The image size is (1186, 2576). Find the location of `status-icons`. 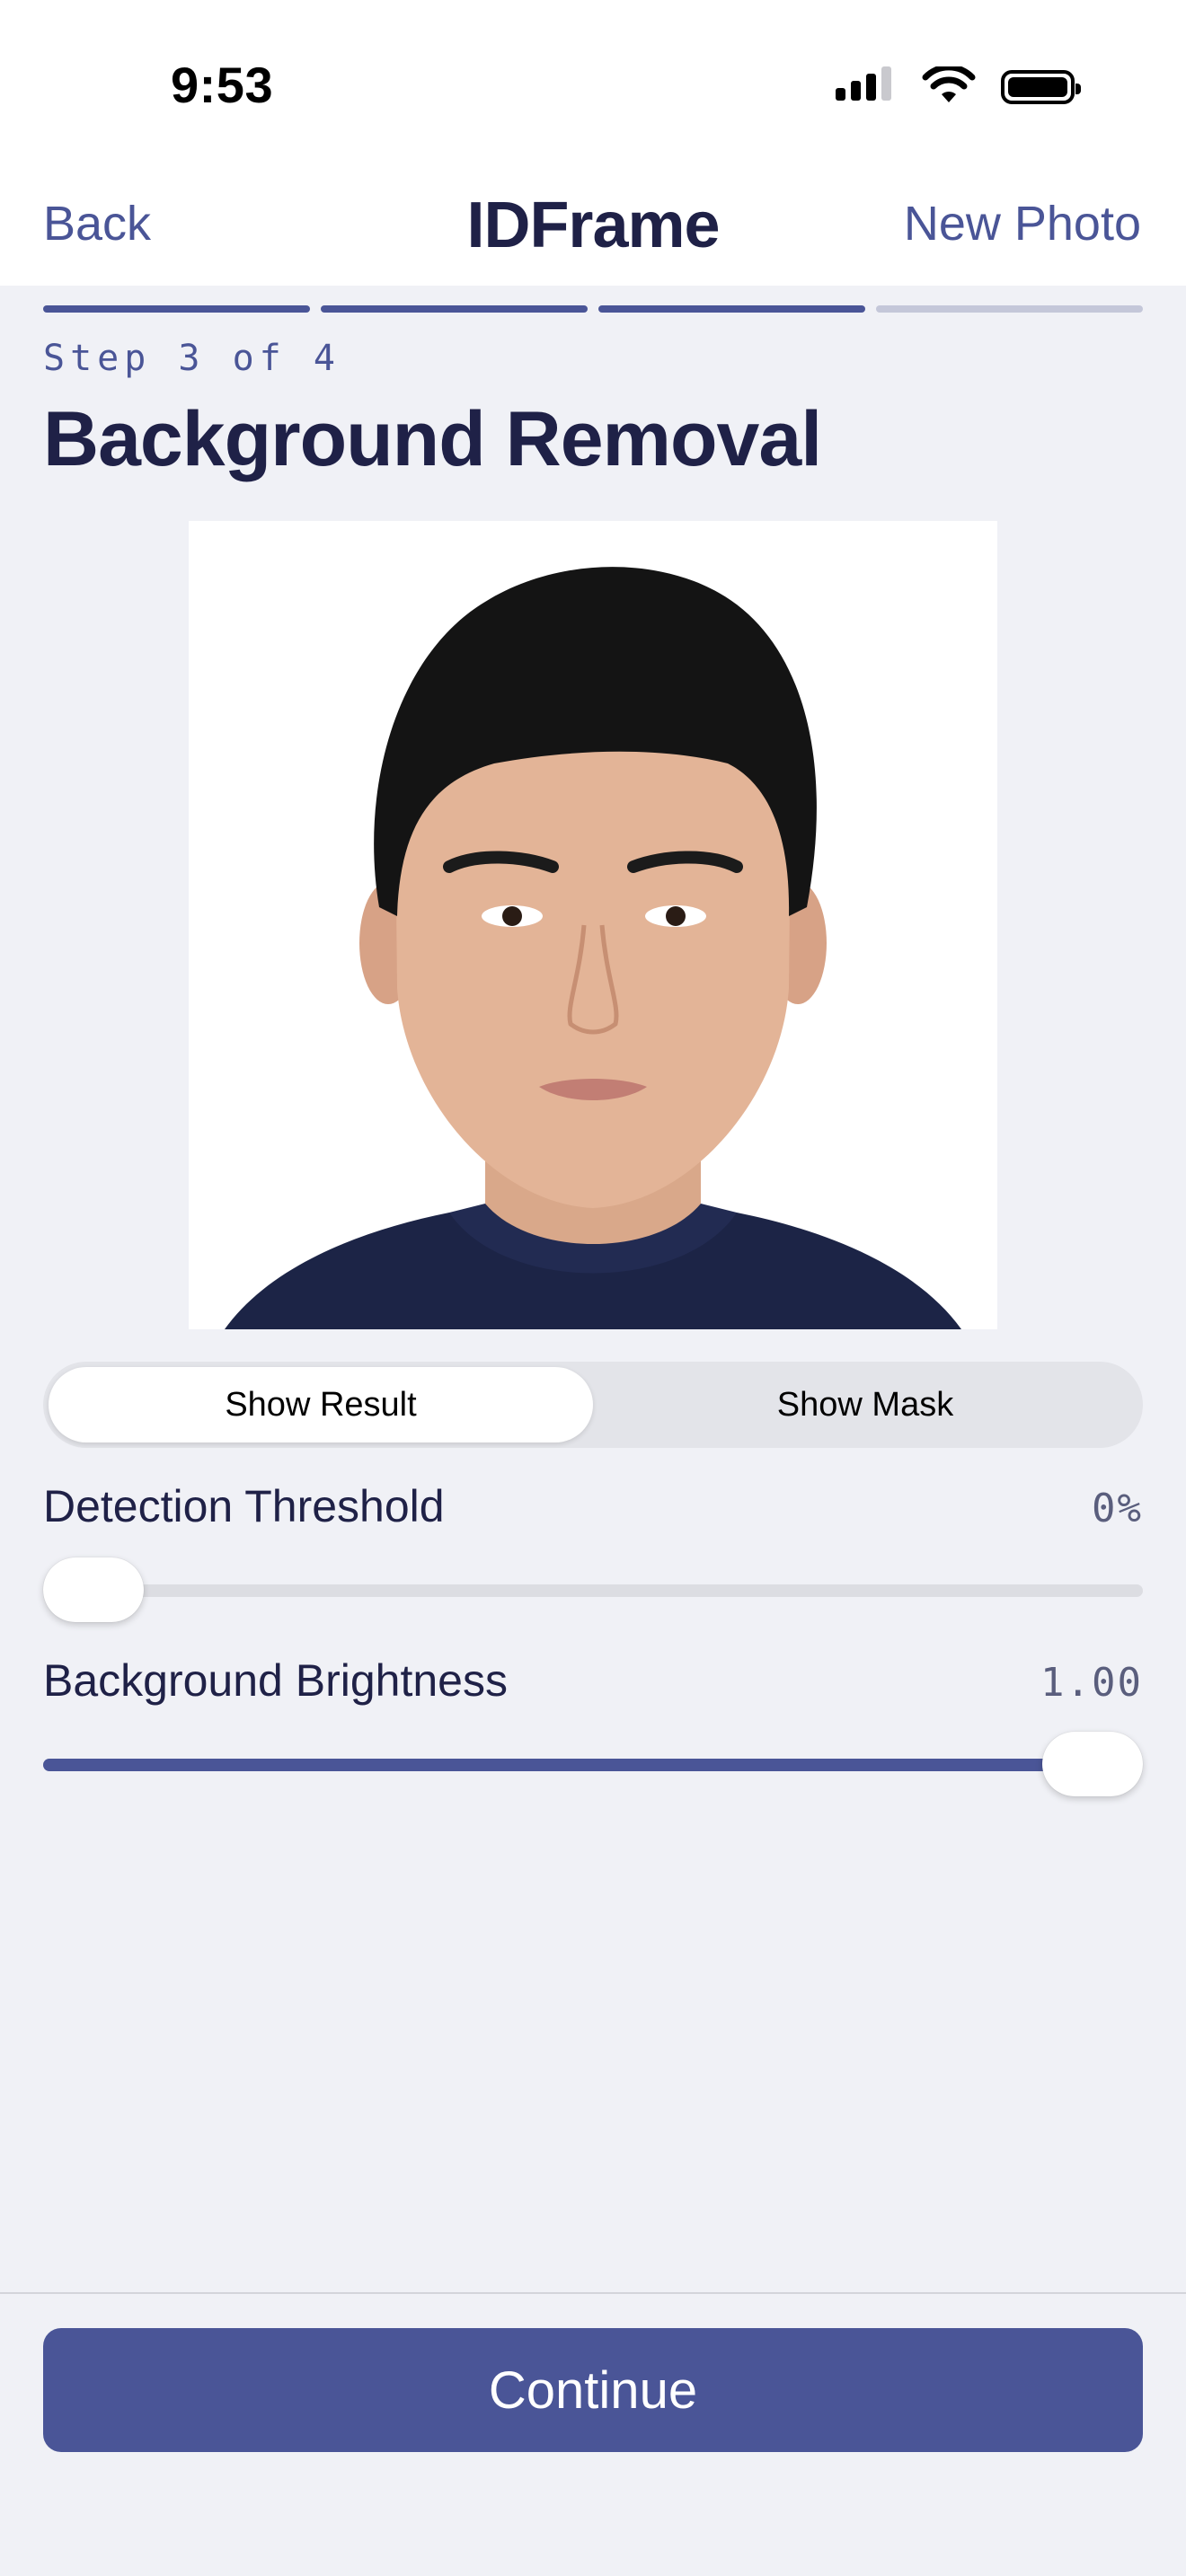

status-icons is located at coordinates (958, 86).